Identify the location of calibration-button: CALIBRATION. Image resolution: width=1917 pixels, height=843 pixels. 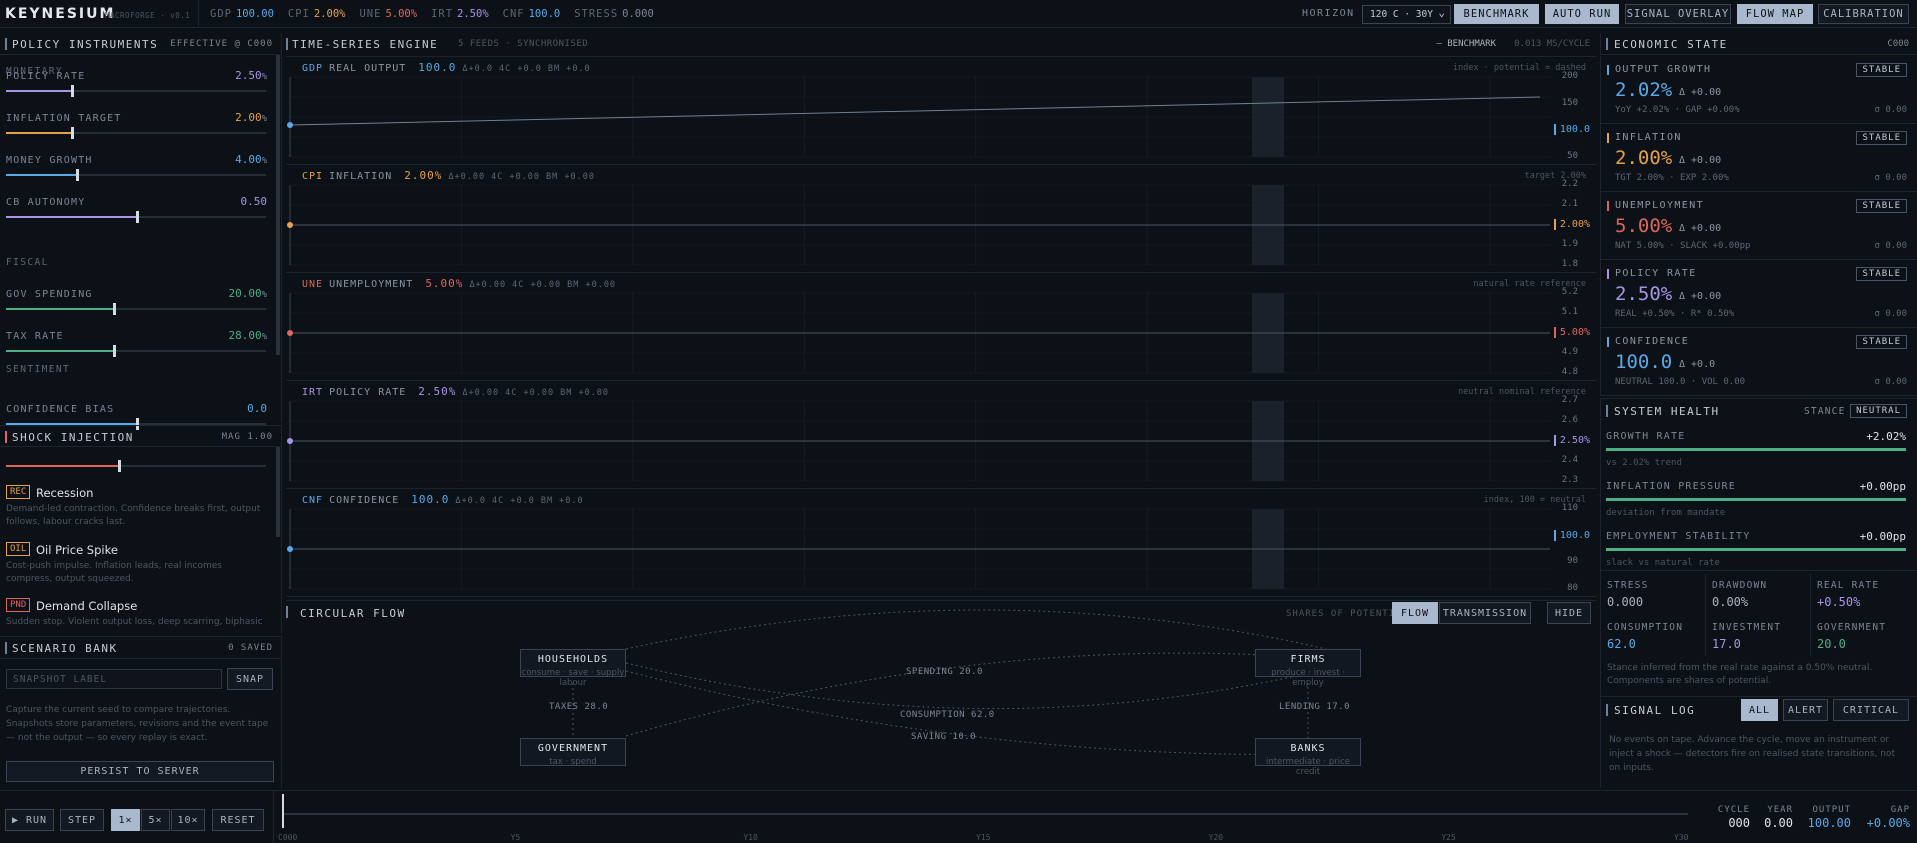
(1863, 14).